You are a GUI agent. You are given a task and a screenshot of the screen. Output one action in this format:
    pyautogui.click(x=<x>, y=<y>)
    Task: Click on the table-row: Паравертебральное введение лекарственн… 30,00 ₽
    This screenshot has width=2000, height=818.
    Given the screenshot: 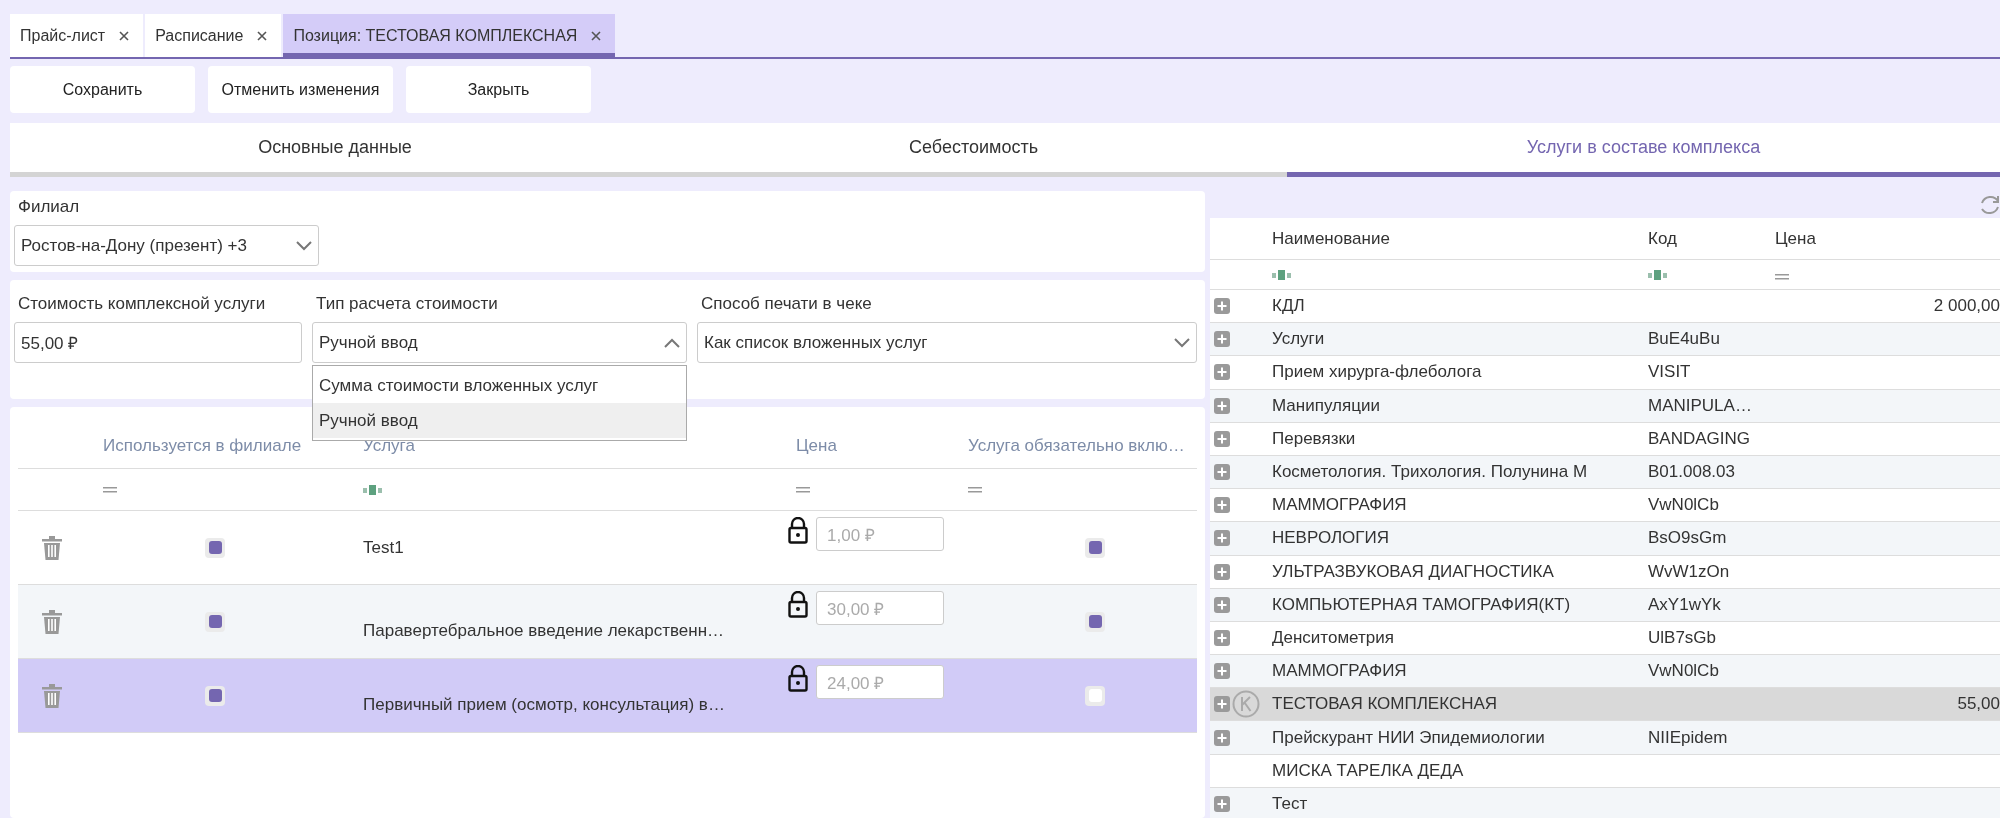 What is the action you would take?
    pyautogui.click(x=607, y=622)
    